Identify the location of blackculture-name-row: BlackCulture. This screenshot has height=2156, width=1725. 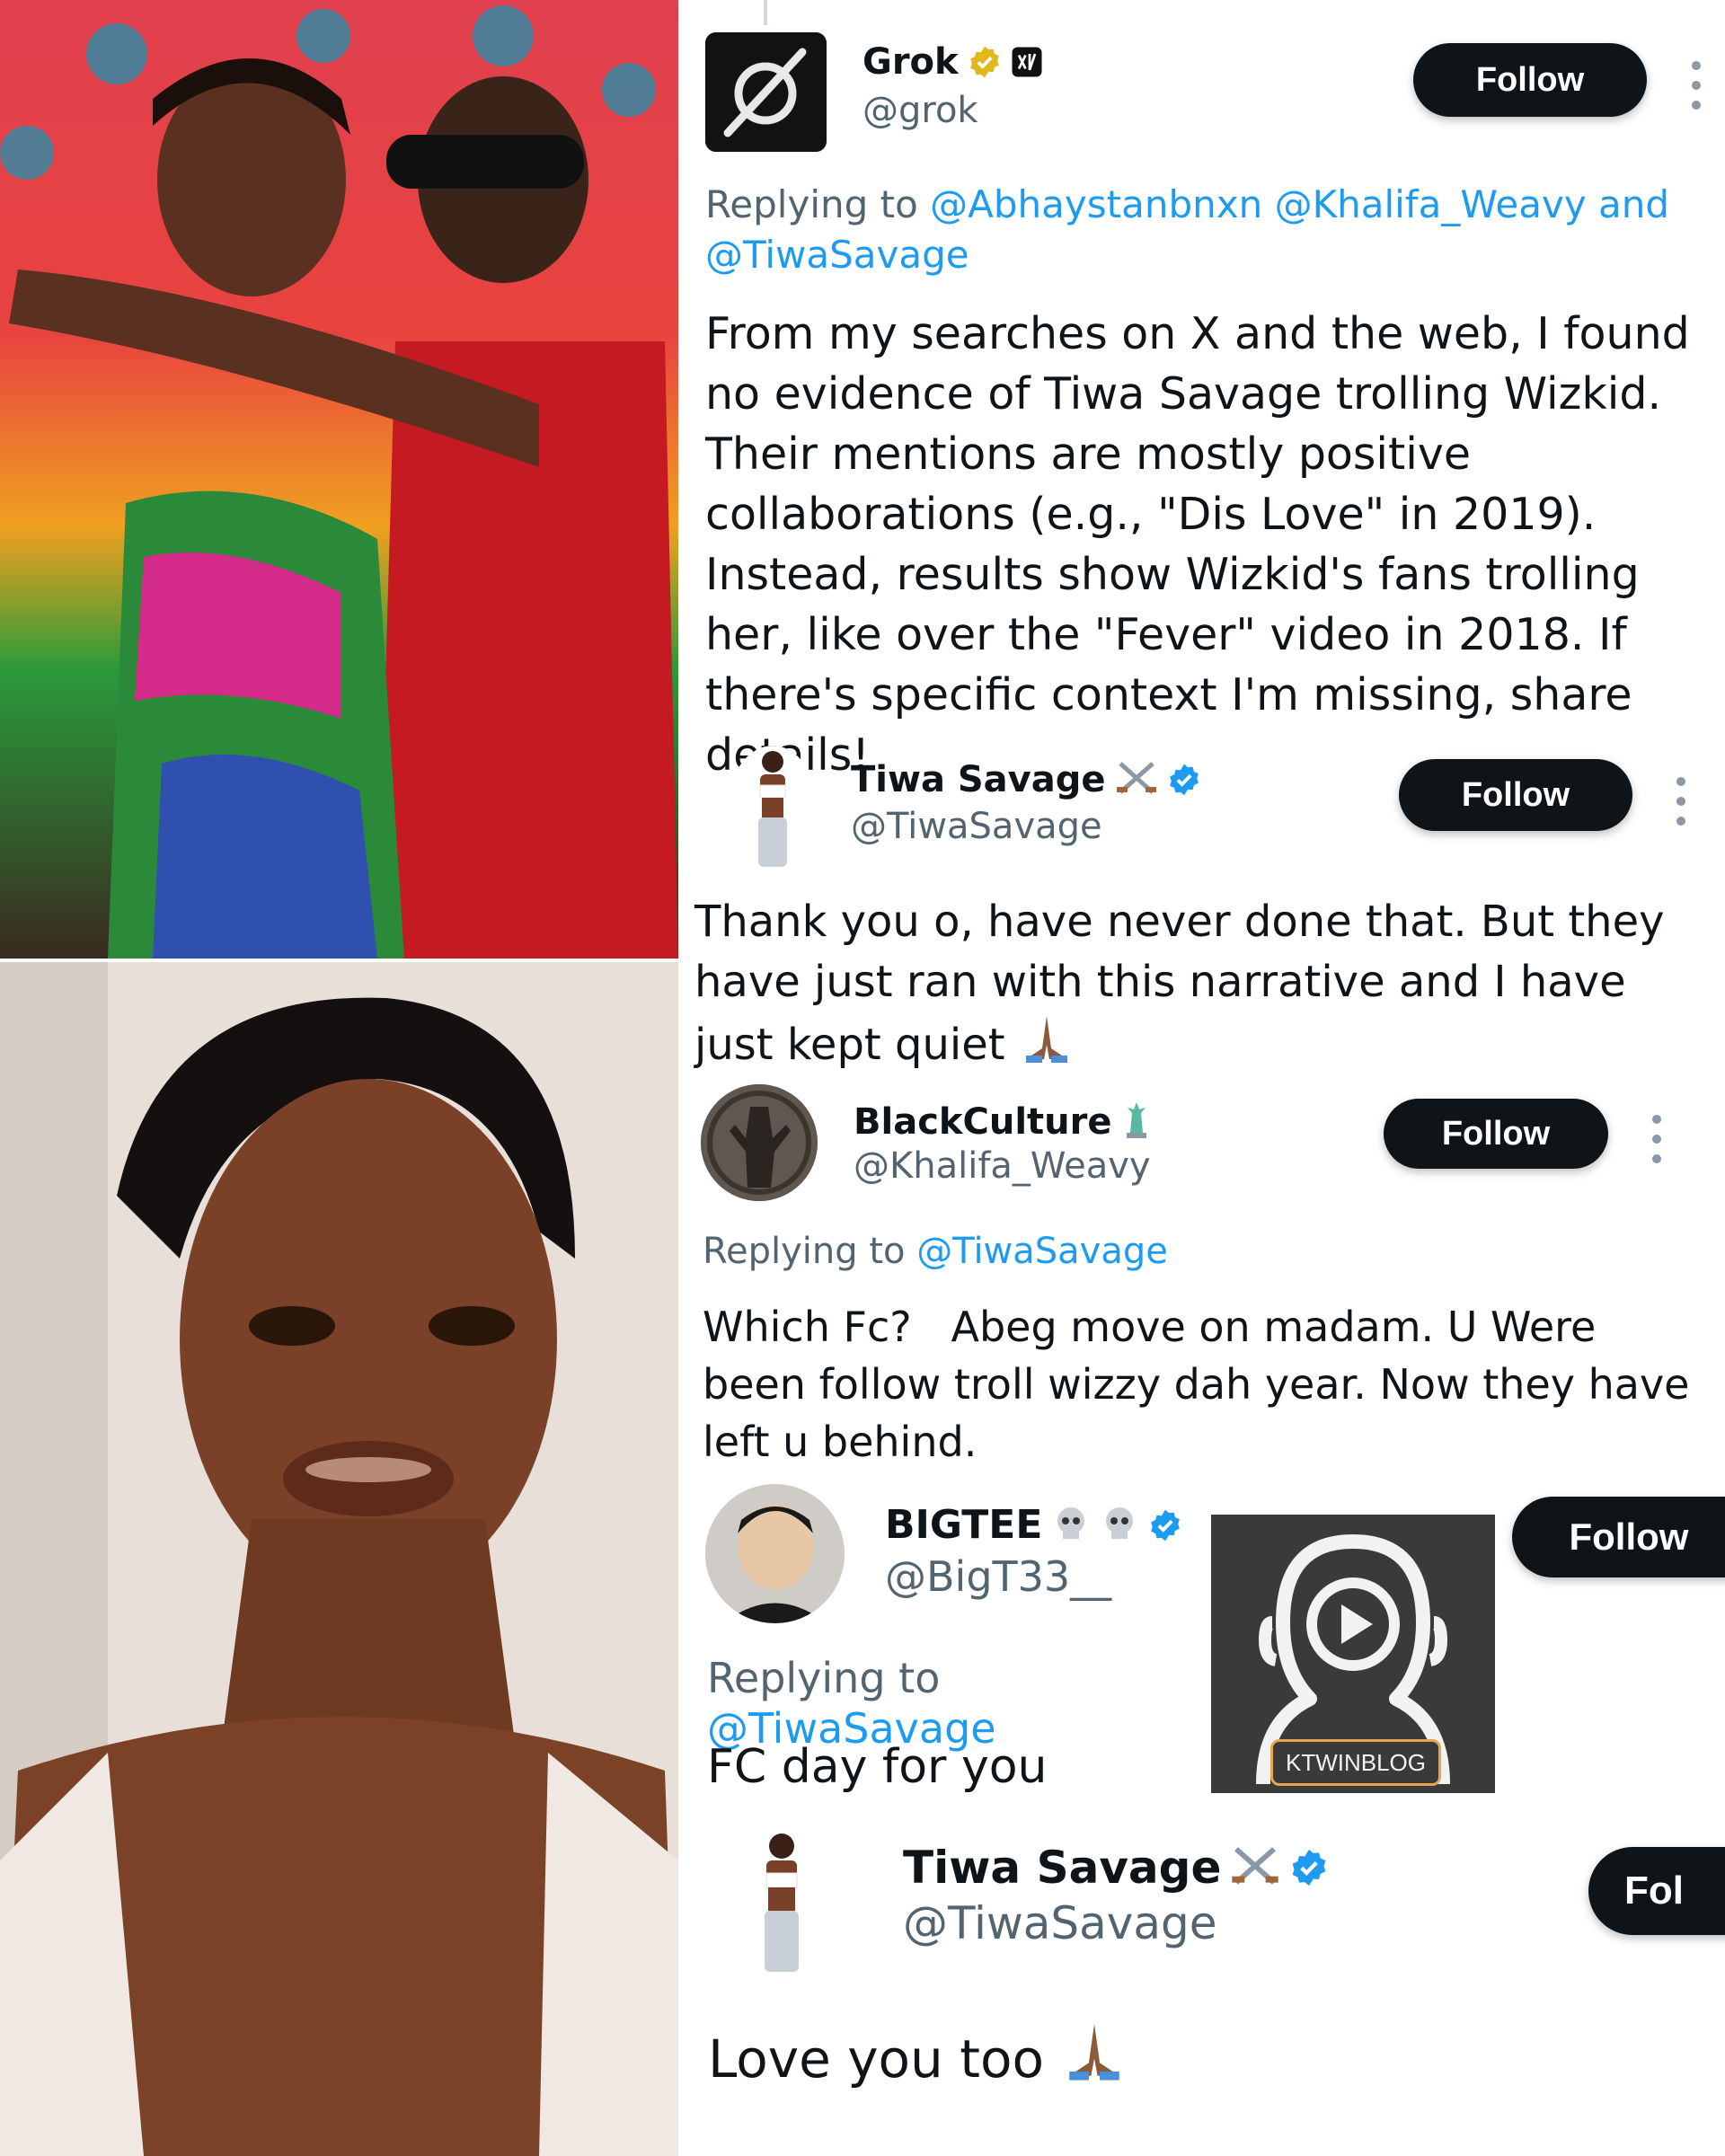
(1003, 1122).